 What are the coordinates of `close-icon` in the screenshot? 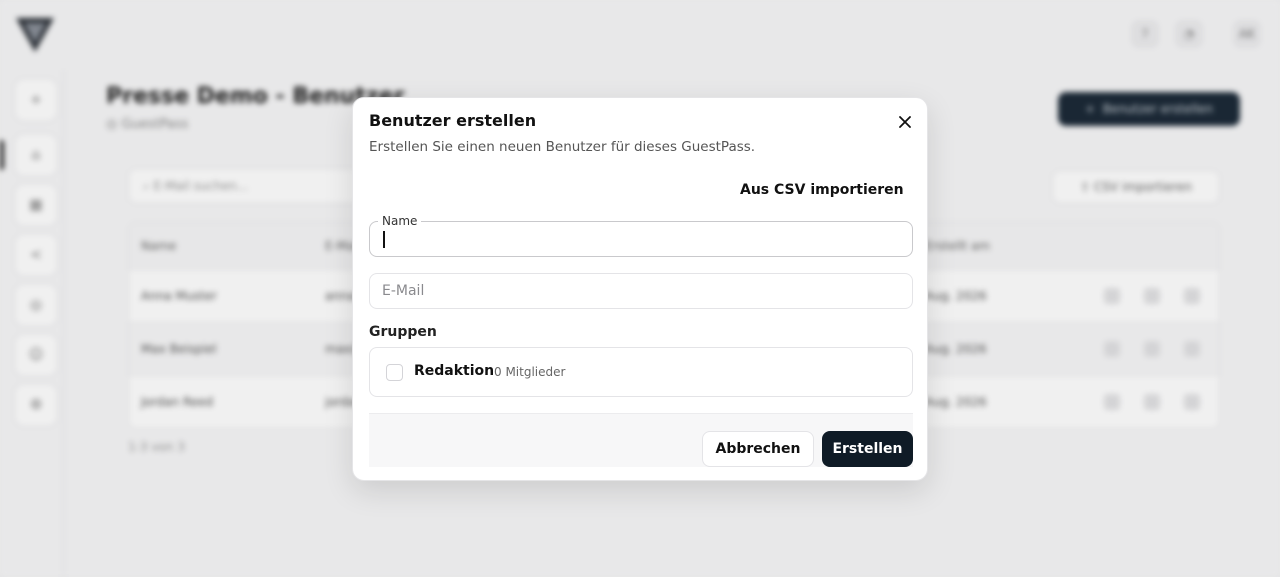 It's located at (905, 122).